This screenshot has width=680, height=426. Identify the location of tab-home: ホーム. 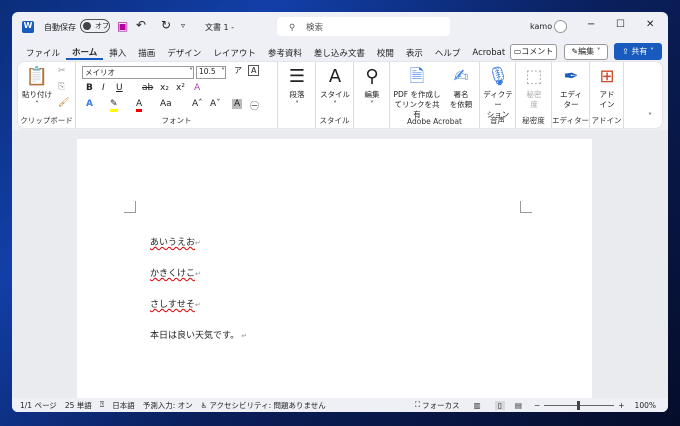
(85, 53).